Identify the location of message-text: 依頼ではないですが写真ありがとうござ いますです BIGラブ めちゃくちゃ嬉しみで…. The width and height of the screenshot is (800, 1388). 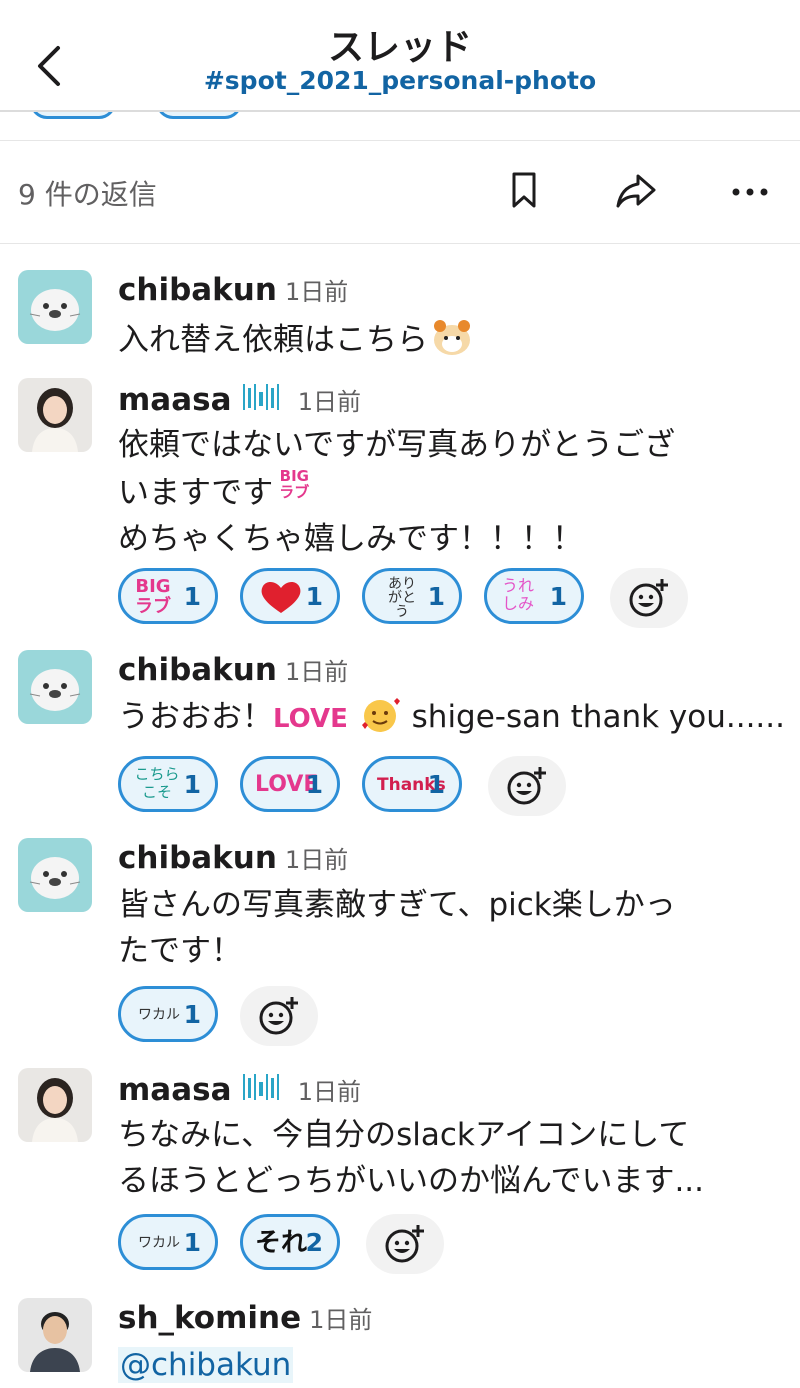
(397, 492).